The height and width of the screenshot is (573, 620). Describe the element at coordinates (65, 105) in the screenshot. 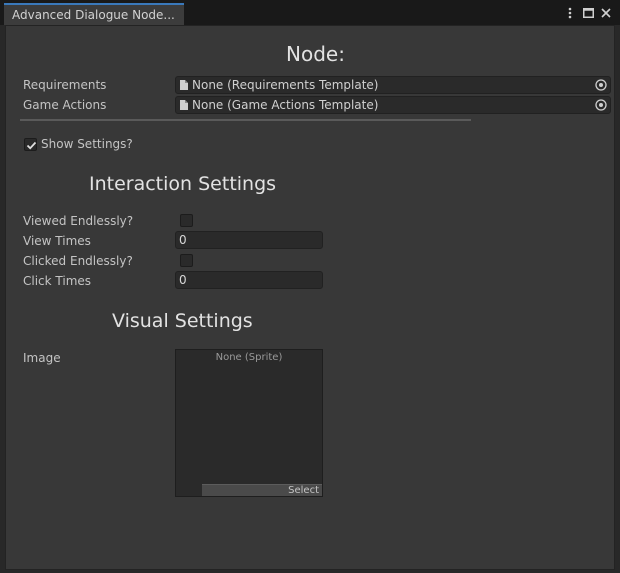

I see `game-actions-label: Game Actions` at that location.